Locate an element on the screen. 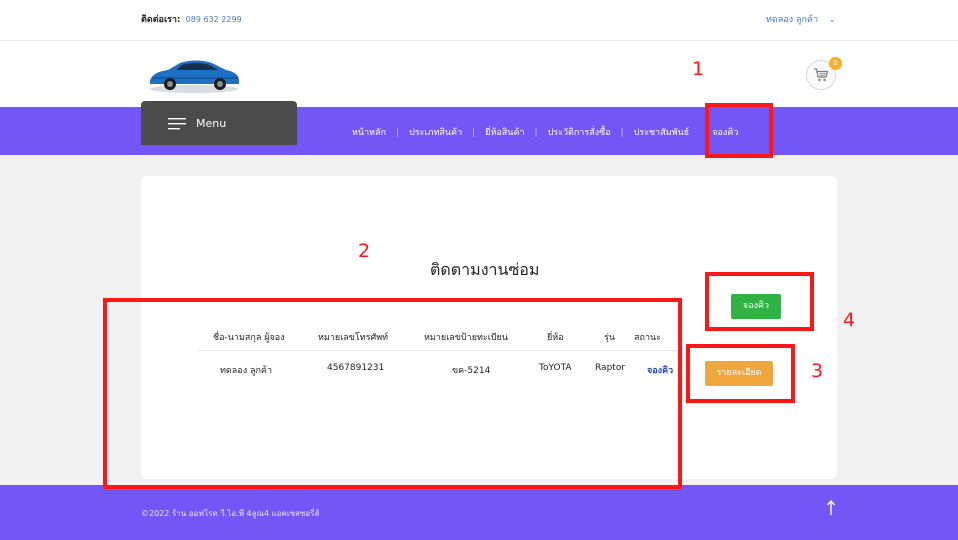  annotation-number-4: 4 is located at coordinates (849, 320).